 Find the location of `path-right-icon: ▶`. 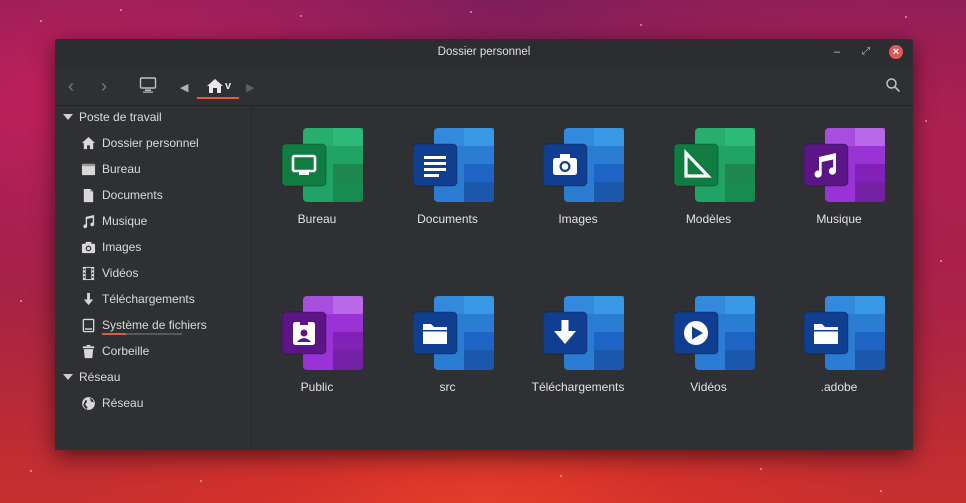

path-right-icon: ▶ is located at coordinates (250, 88).